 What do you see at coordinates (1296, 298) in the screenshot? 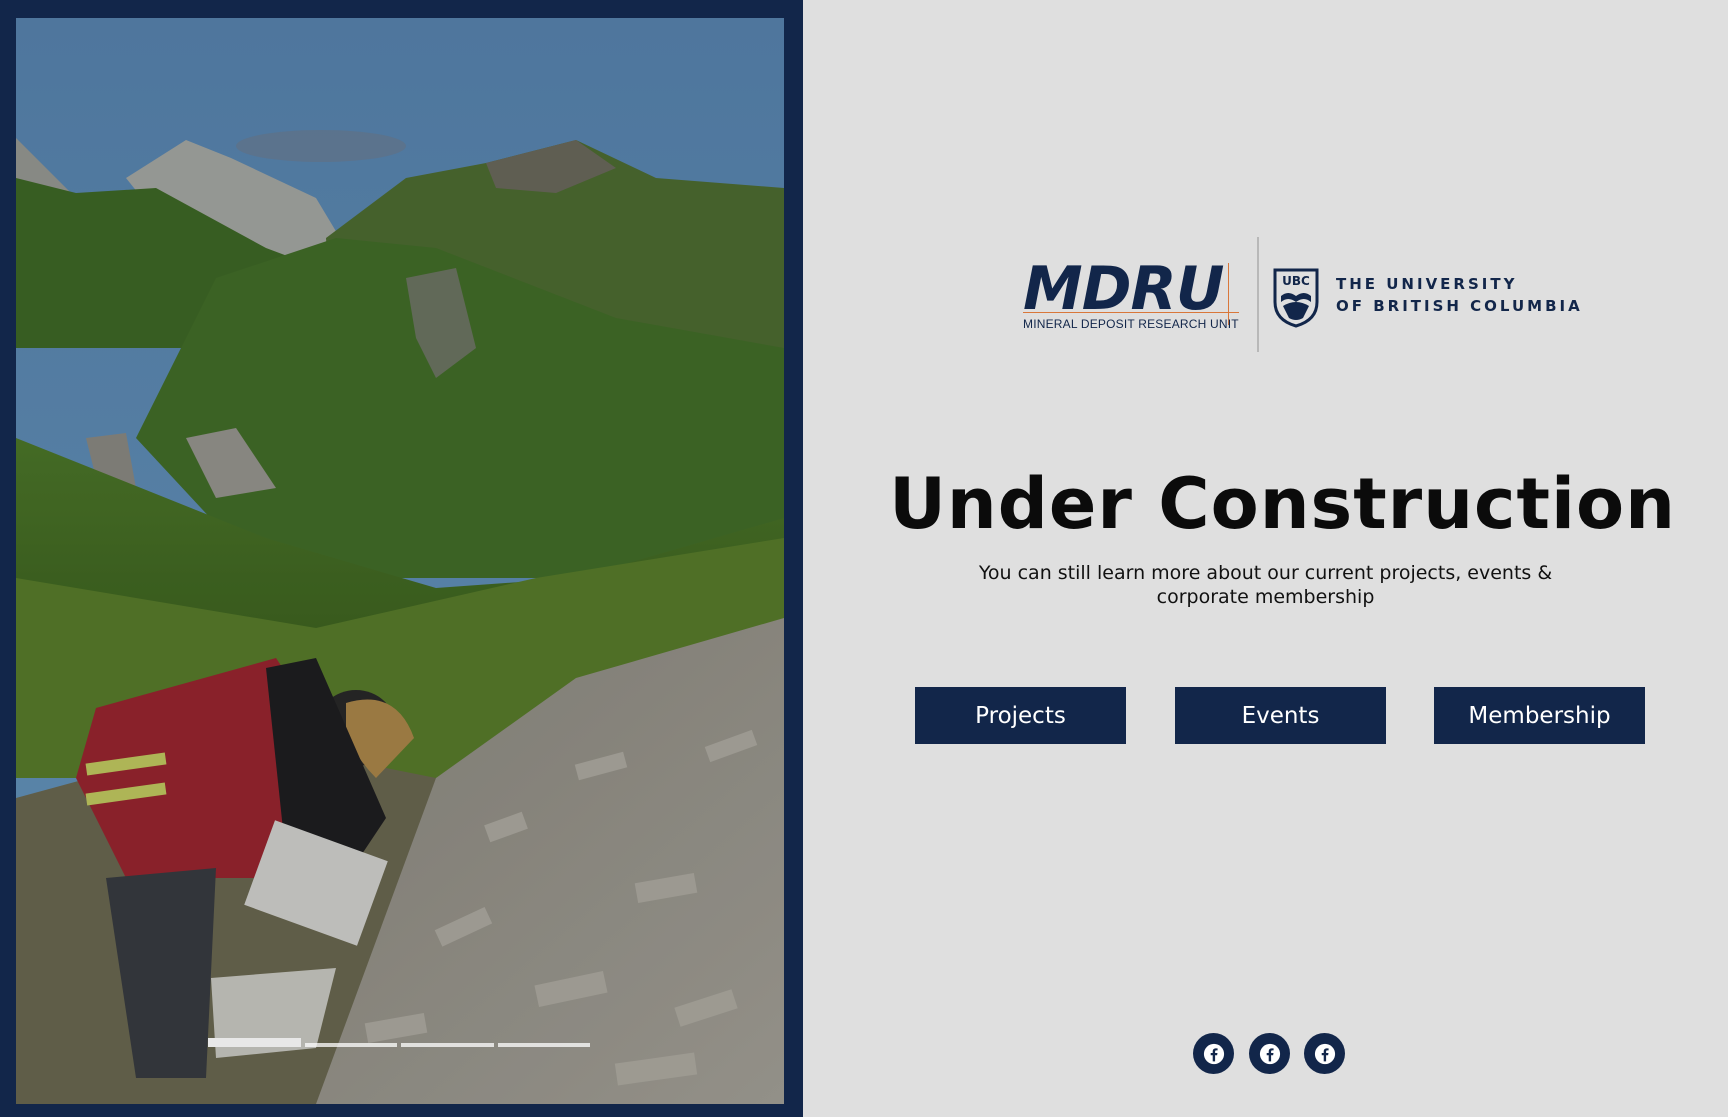
I see `ubc-crest-icon: UBC` at bounding box center [1296, 298].